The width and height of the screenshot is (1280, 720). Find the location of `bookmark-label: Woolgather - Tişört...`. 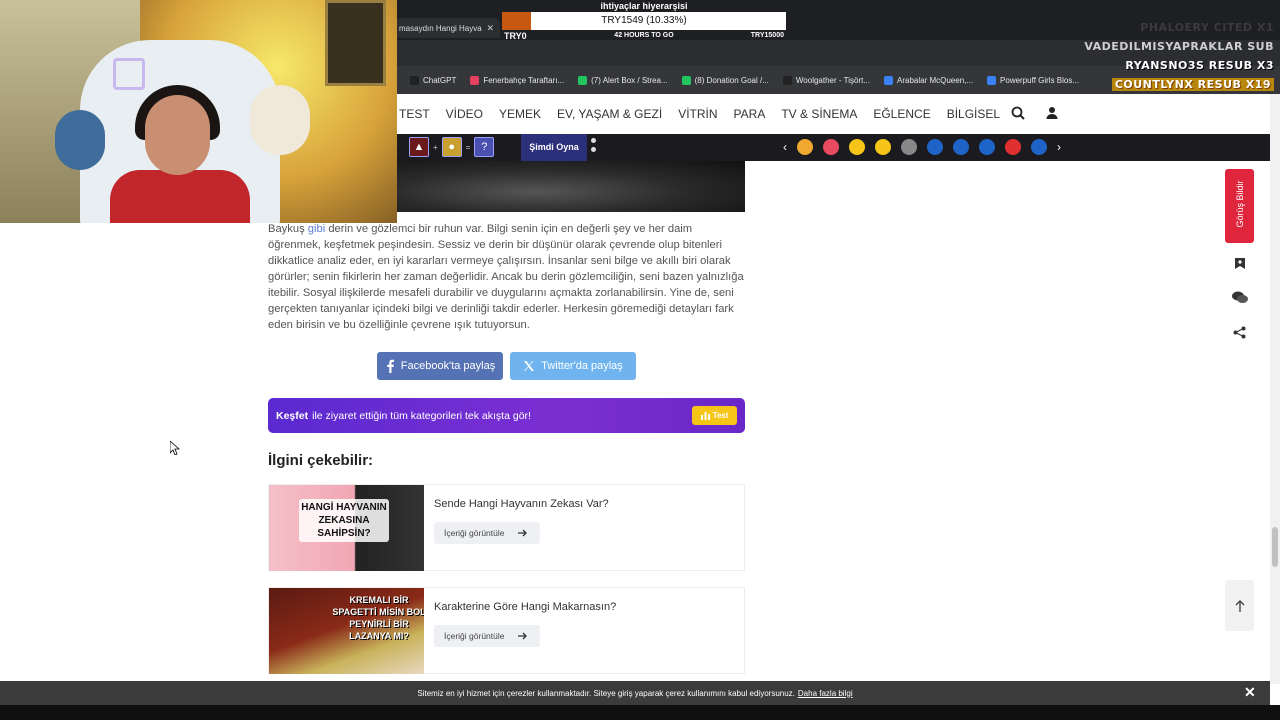

bookmark-label: Woolgather - Tişört... is located at coordinates (832, 80).